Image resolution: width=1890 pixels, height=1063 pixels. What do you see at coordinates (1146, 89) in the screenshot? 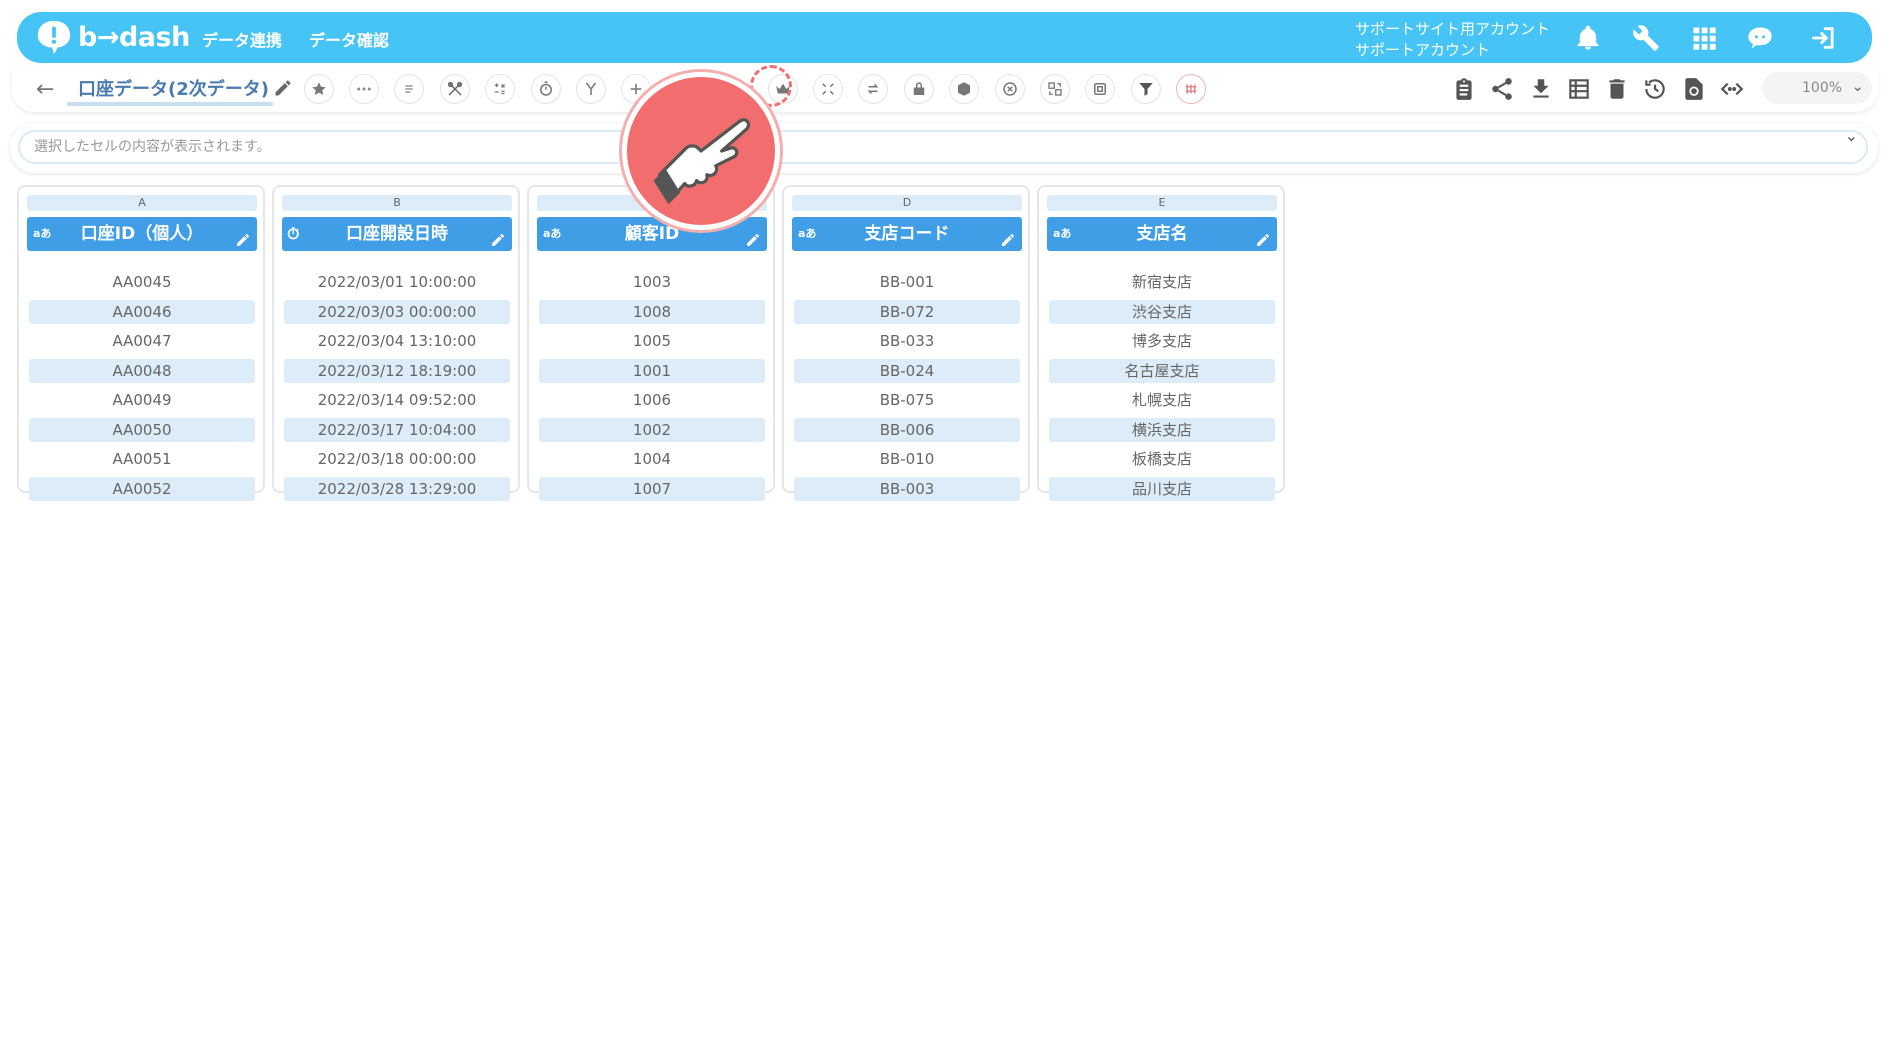
I see `filter-icon` at bounding box center [1146, 89].